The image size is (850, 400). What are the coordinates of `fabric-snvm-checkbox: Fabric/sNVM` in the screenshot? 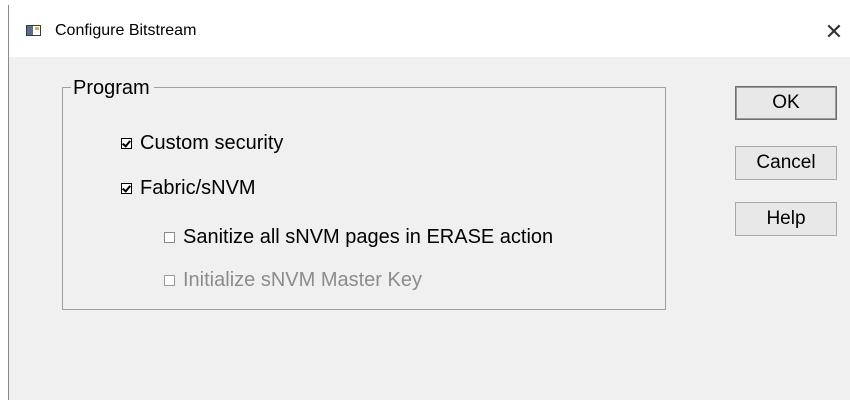 It's located at (188, 188).